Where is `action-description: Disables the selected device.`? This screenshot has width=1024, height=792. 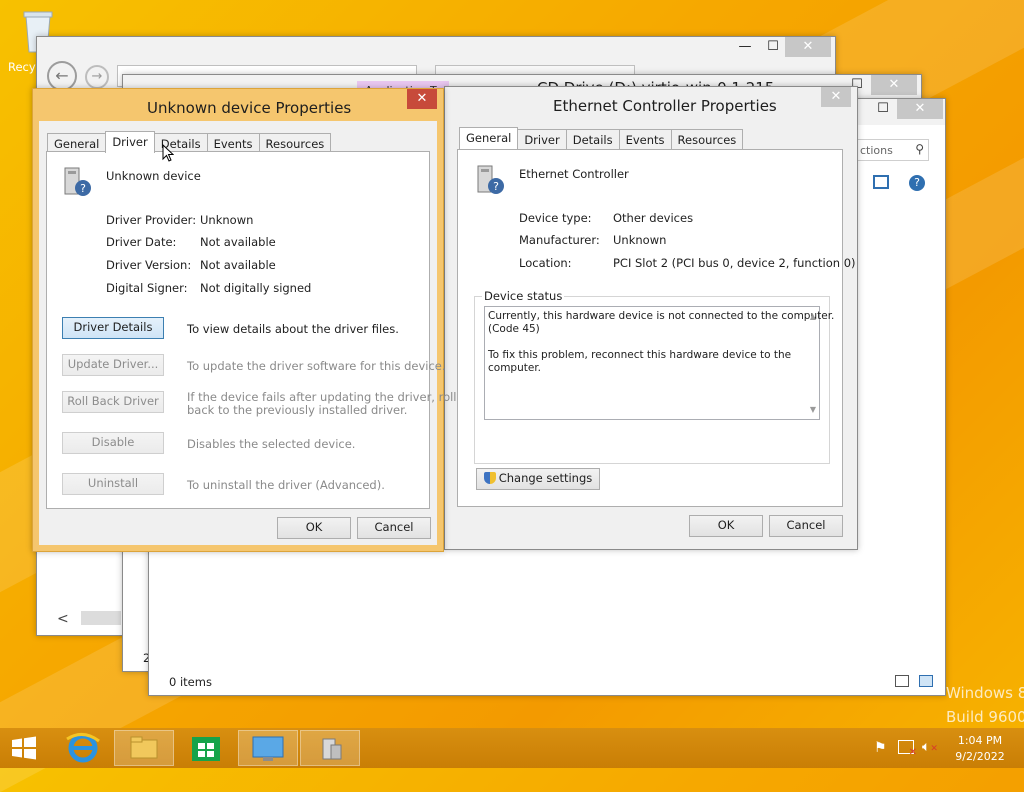
action-description: Disables the selected device. is located at coordinates (271, 444).